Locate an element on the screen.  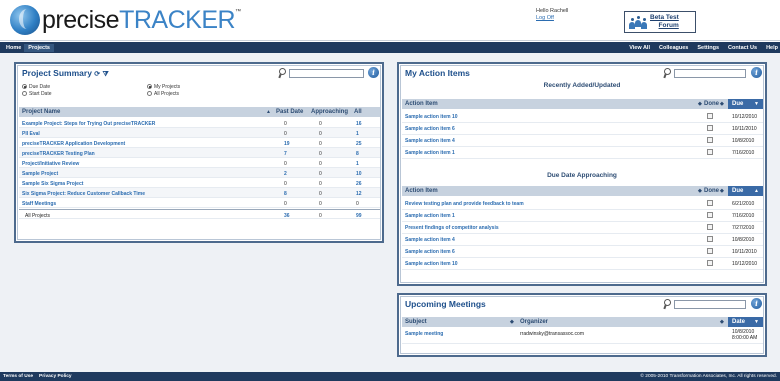
col-organizer: Organizer is located at coordinates (534, 322).